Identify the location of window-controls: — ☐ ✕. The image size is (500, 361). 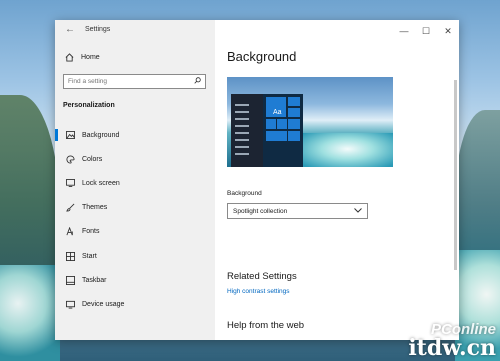
(426, 31).